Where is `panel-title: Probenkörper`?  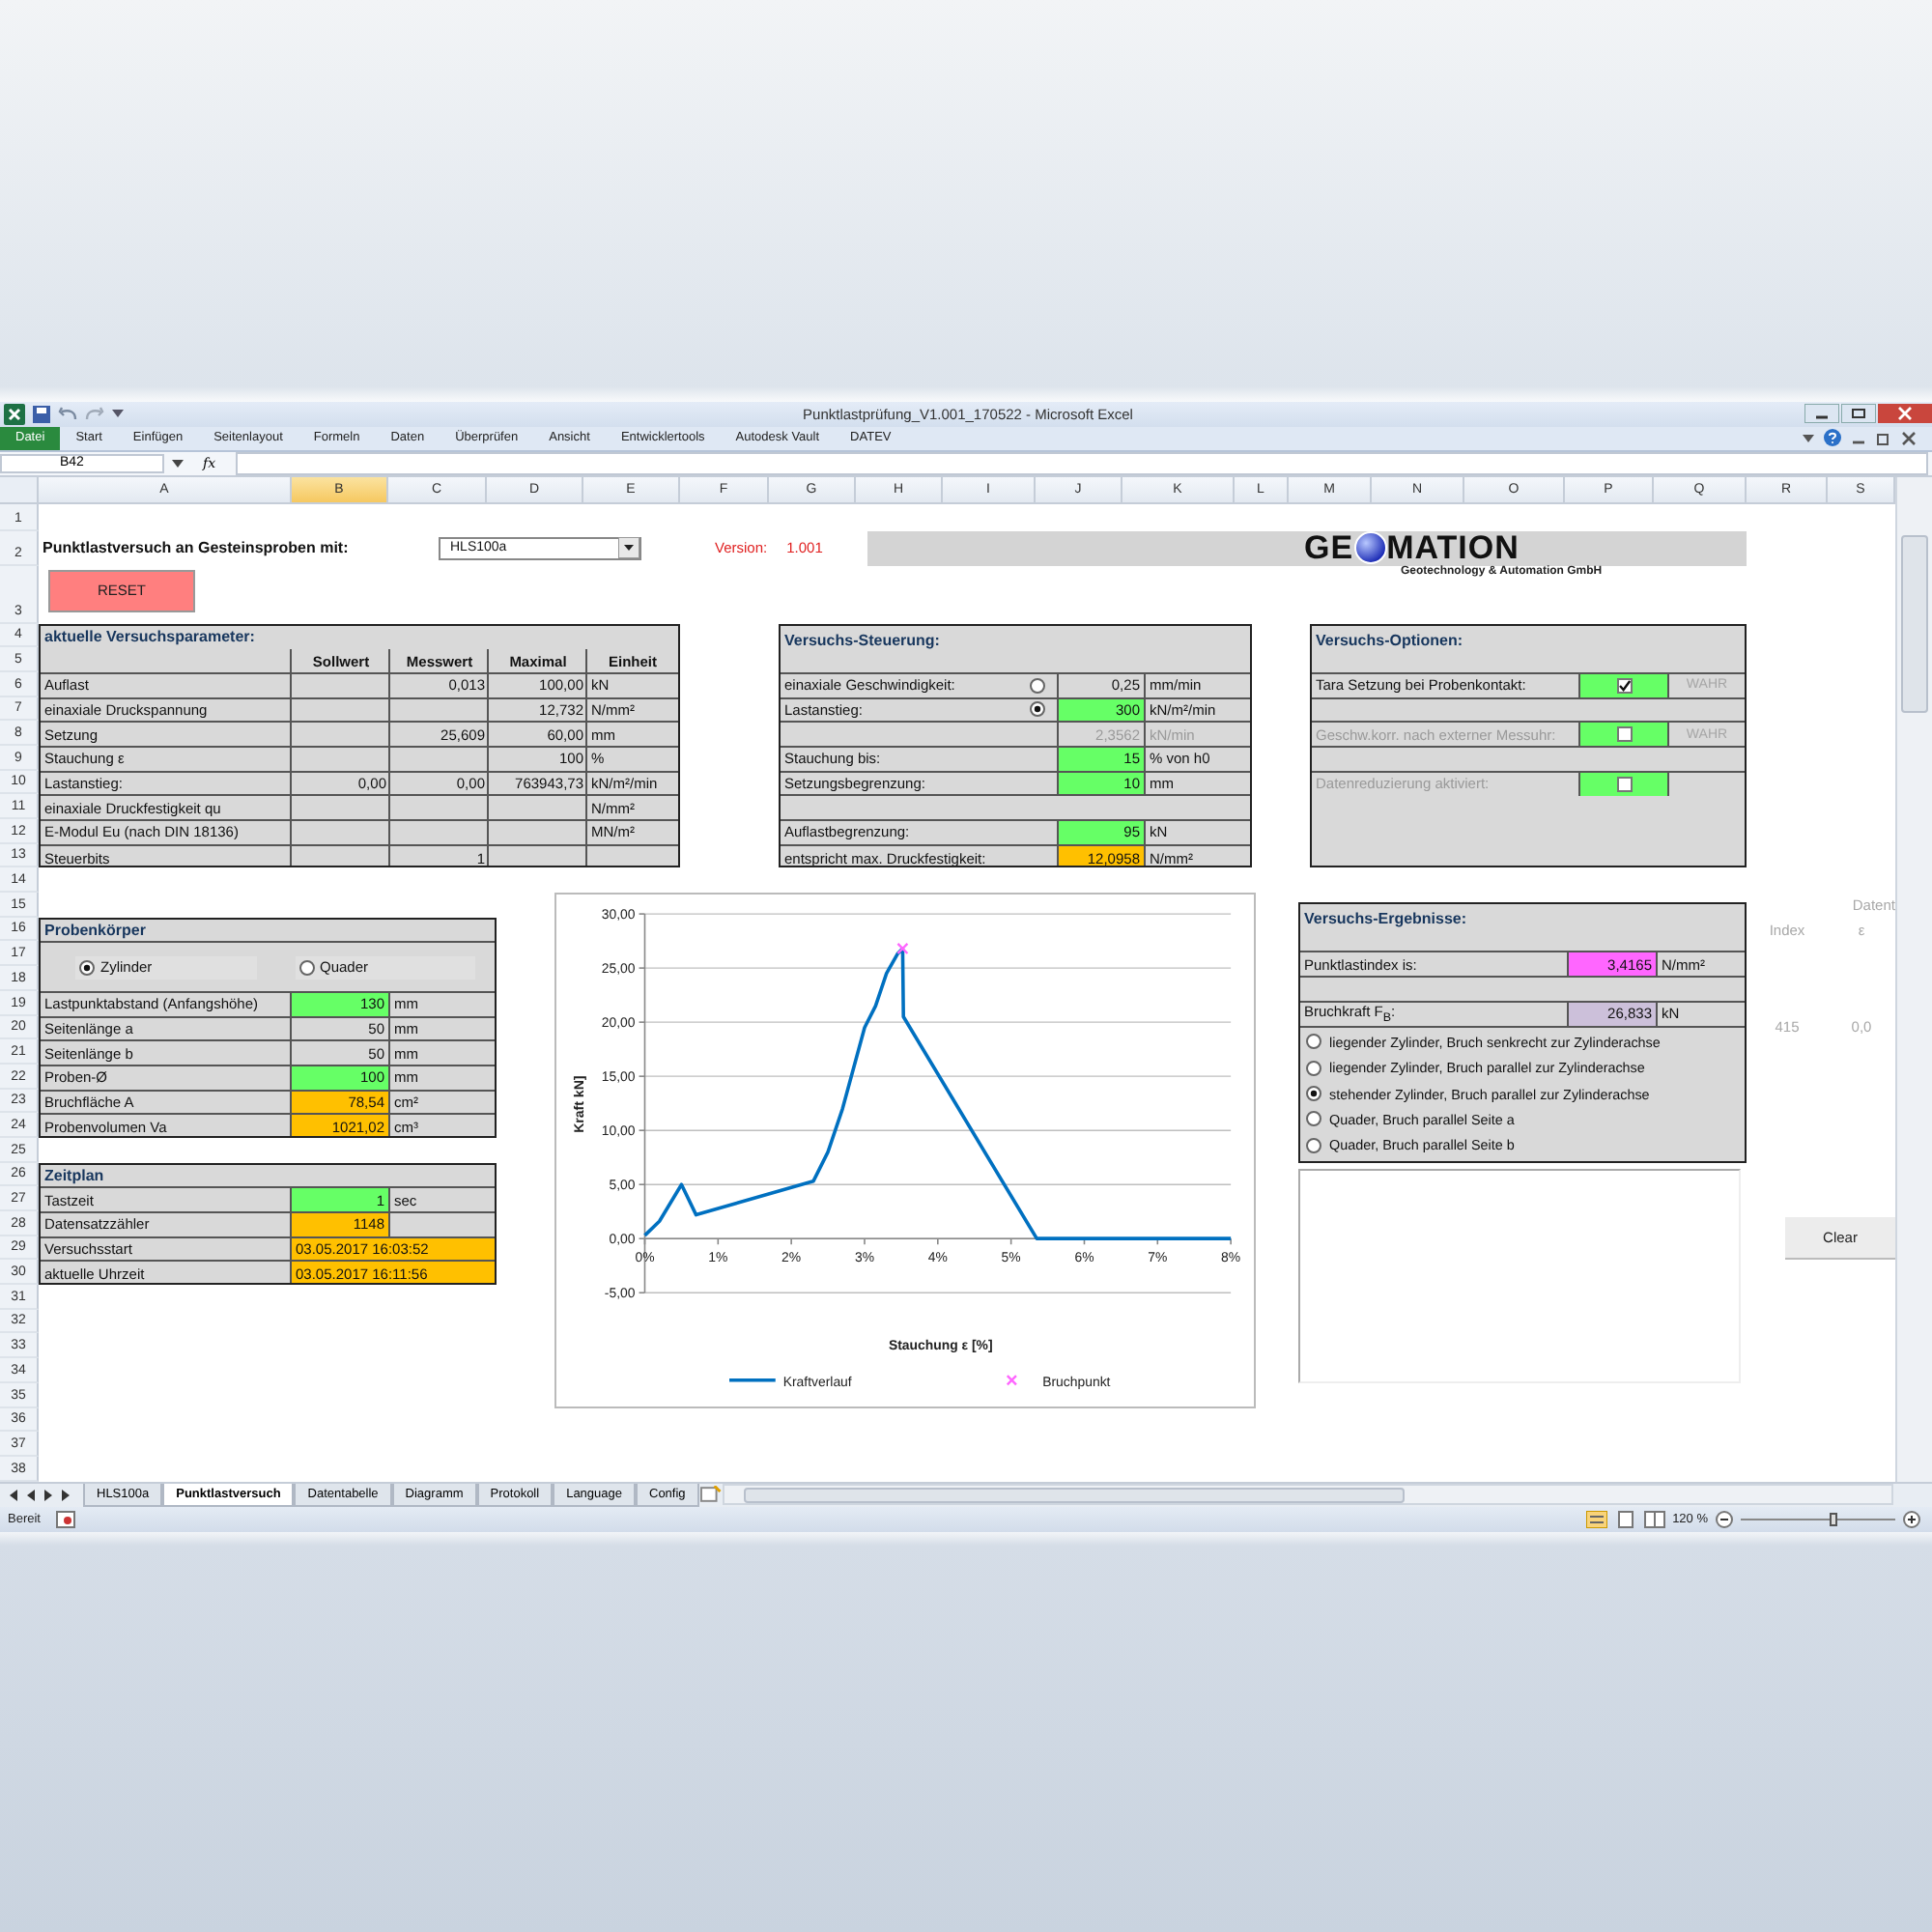
panel-title: Probenkörper is located at coordinates (94, 930).